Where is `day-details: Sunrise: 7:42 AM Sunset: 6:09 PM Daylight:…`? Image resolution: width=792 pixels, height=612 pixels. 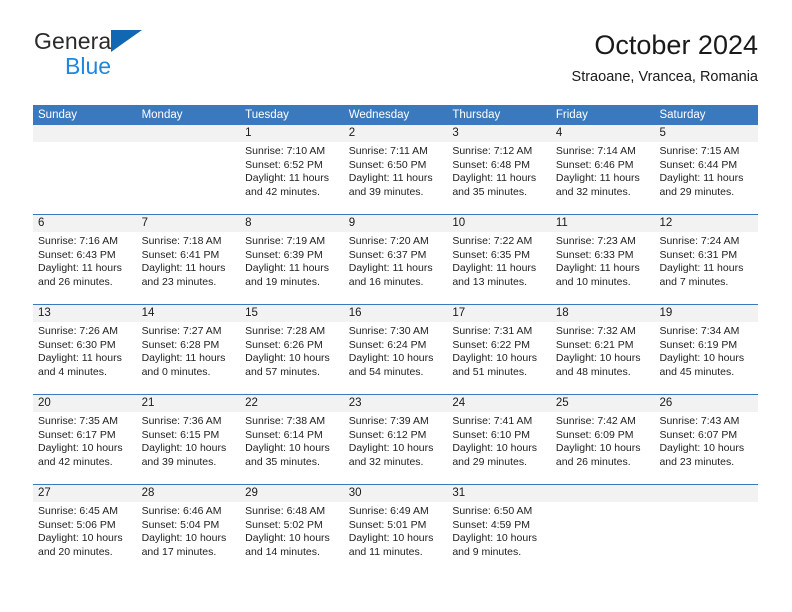 day-details: Sunrise: 7:42 AM Sunset: 6:09 PM Daylight:… is located at coordinates (603, 440).